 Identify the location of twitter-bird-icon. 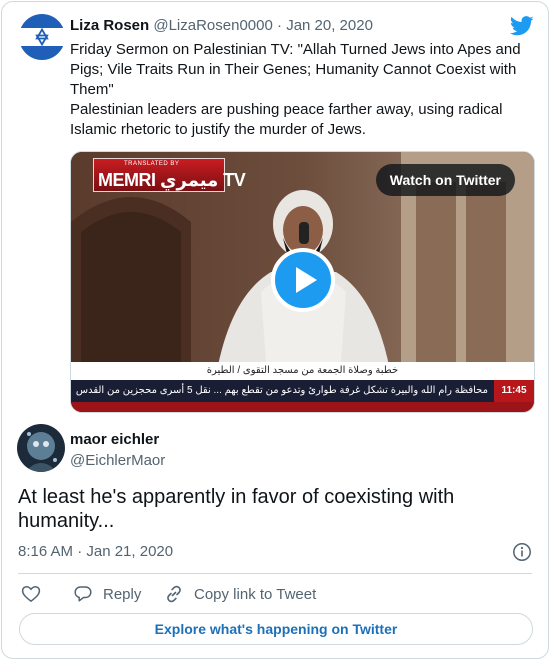
(522, 26).